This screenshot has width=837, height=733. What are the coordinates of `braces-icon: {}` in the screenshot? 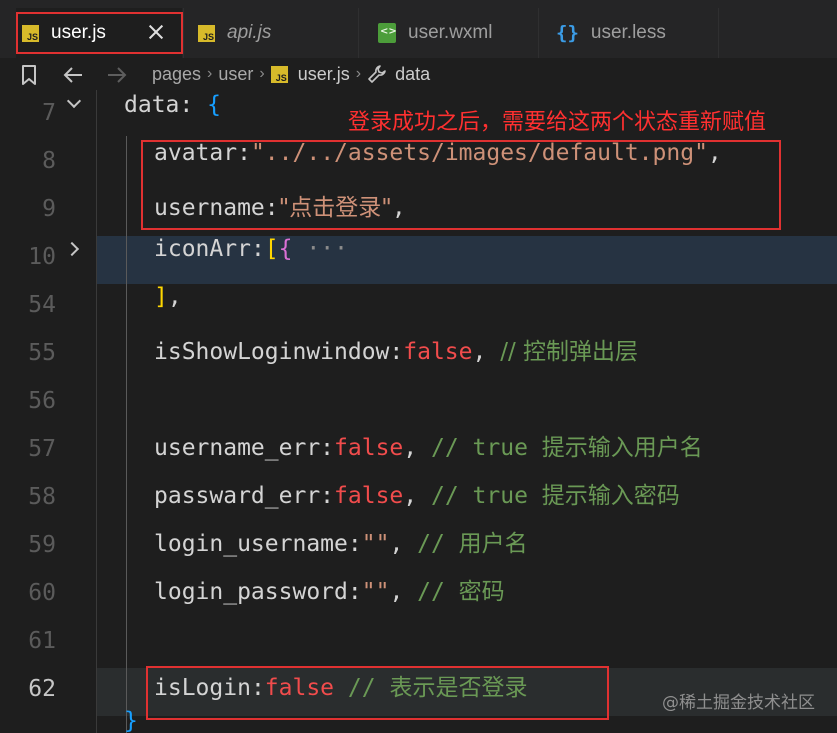 It's located at (567, 33).